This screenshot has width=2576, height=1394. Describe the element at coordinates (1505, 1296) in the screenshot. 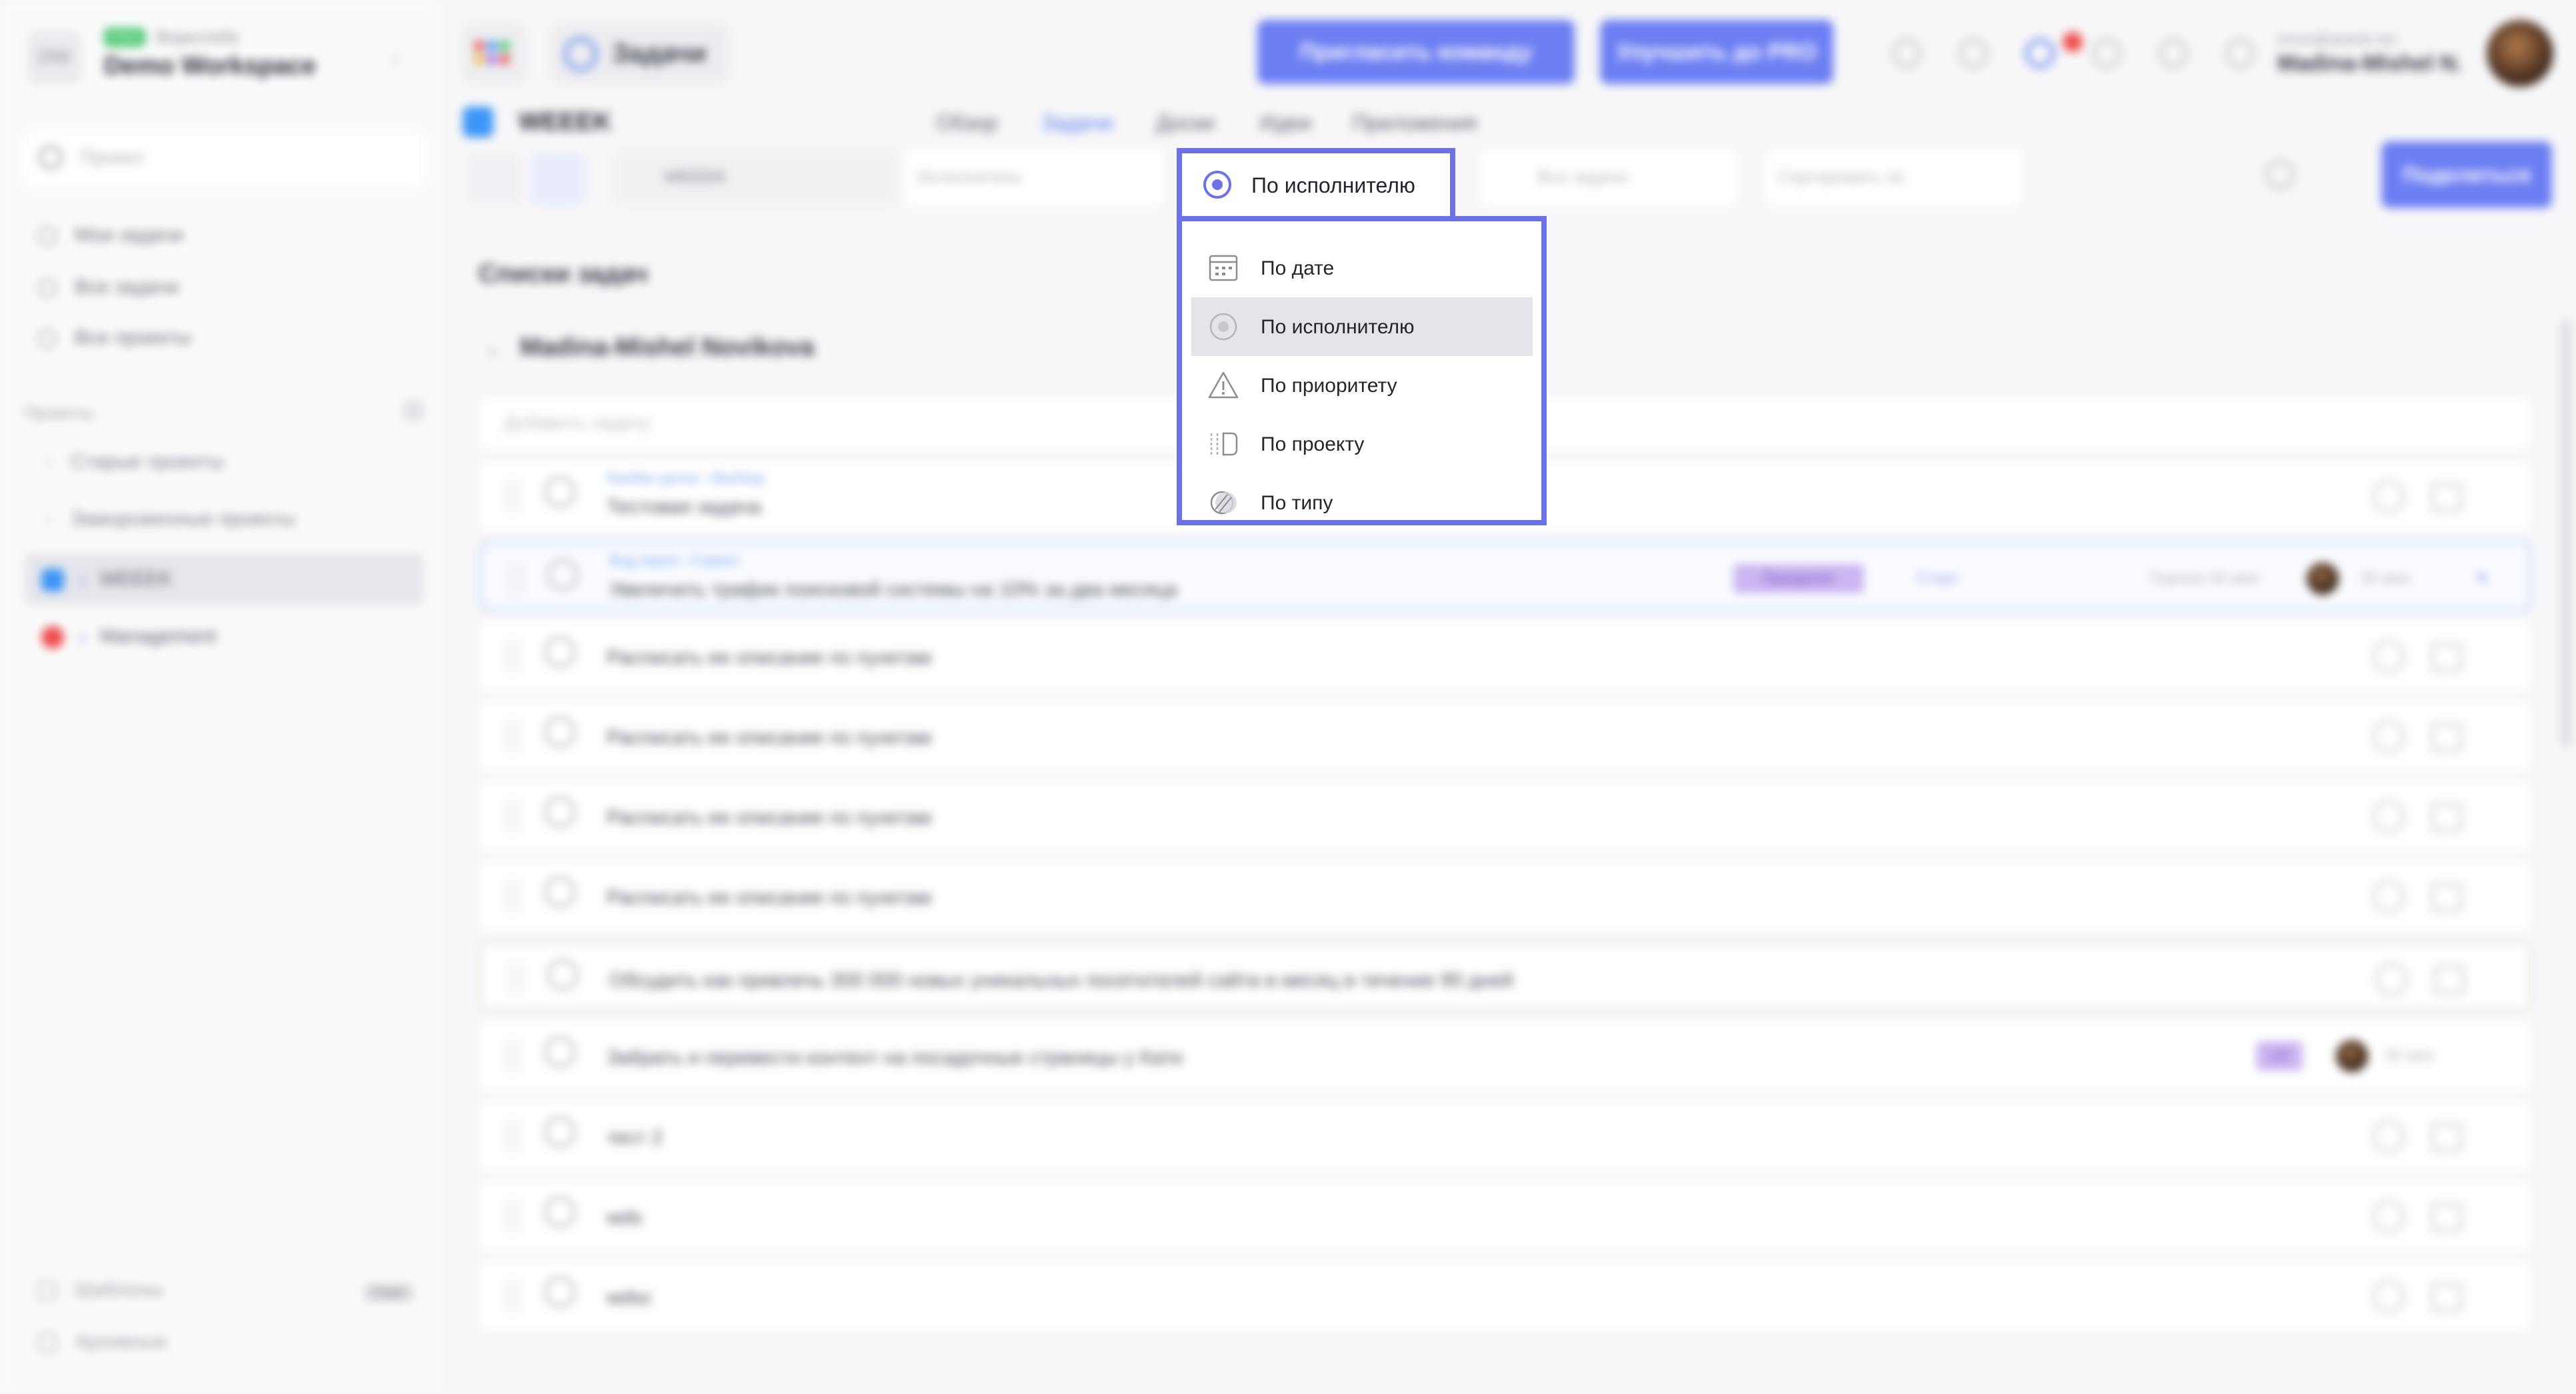

I see `table-row: wdsc` at that location.